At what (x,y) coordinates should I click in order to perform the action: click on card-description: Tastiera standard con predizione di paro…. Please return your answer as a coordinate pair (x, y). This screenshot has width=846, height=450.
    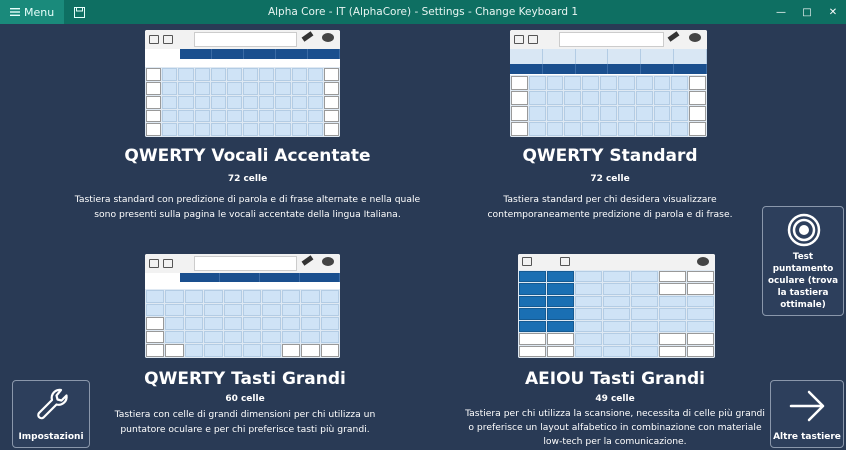
    Looking at the image, I should click on (247, 207).